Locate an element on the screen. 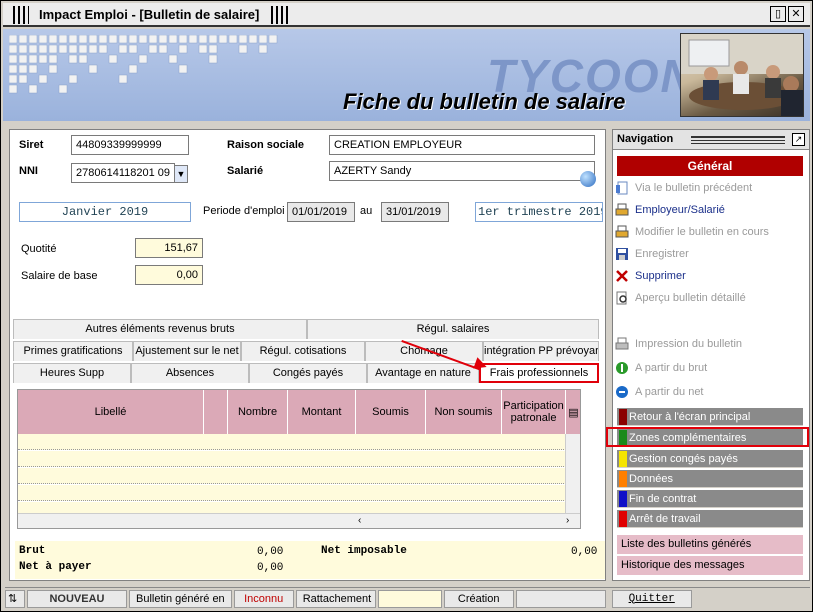  status-text: NOUVEAU is located at coordinates (77, 598).